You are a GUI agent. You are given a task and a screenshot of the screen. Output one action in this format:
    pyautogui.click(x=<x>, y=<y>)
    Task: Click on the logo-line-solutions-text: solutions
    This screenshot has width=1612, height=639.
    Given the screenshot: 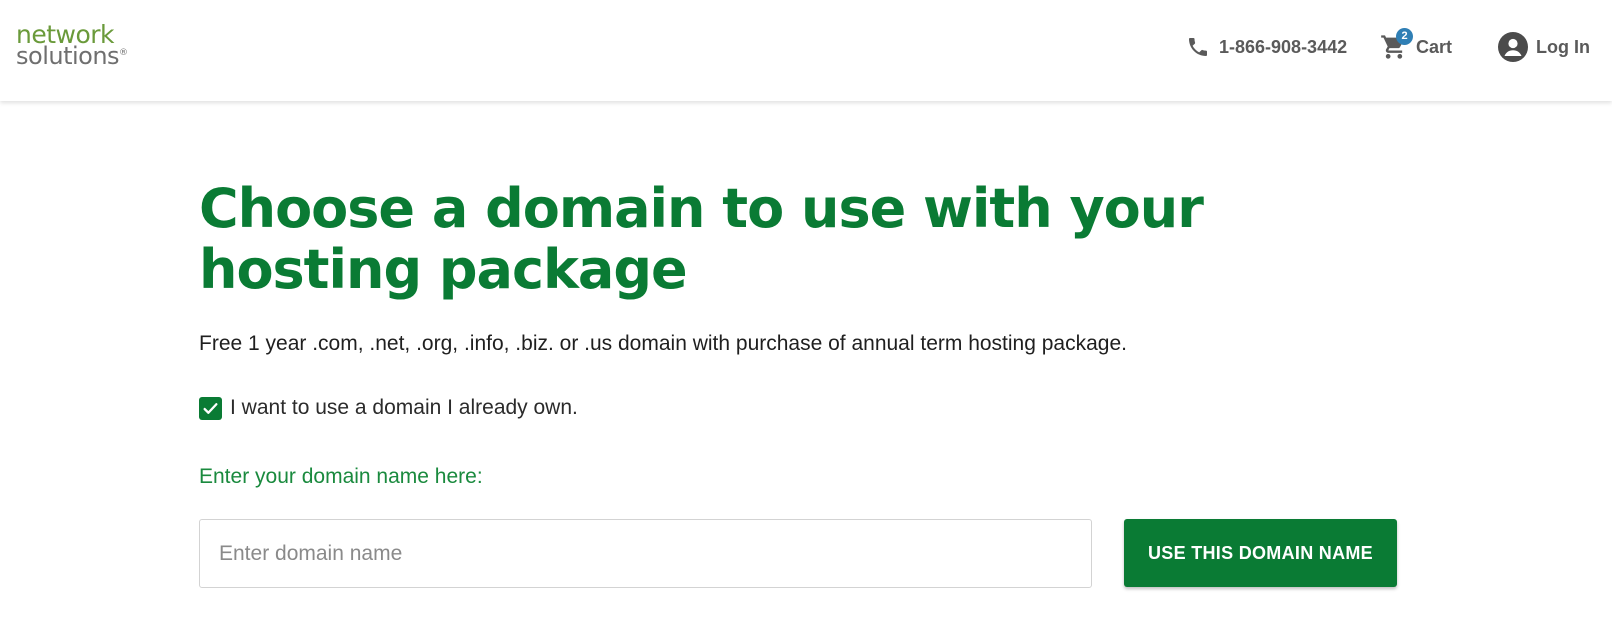 What is the action you would take?
    pyautogui.click(x=68, y=56)
    